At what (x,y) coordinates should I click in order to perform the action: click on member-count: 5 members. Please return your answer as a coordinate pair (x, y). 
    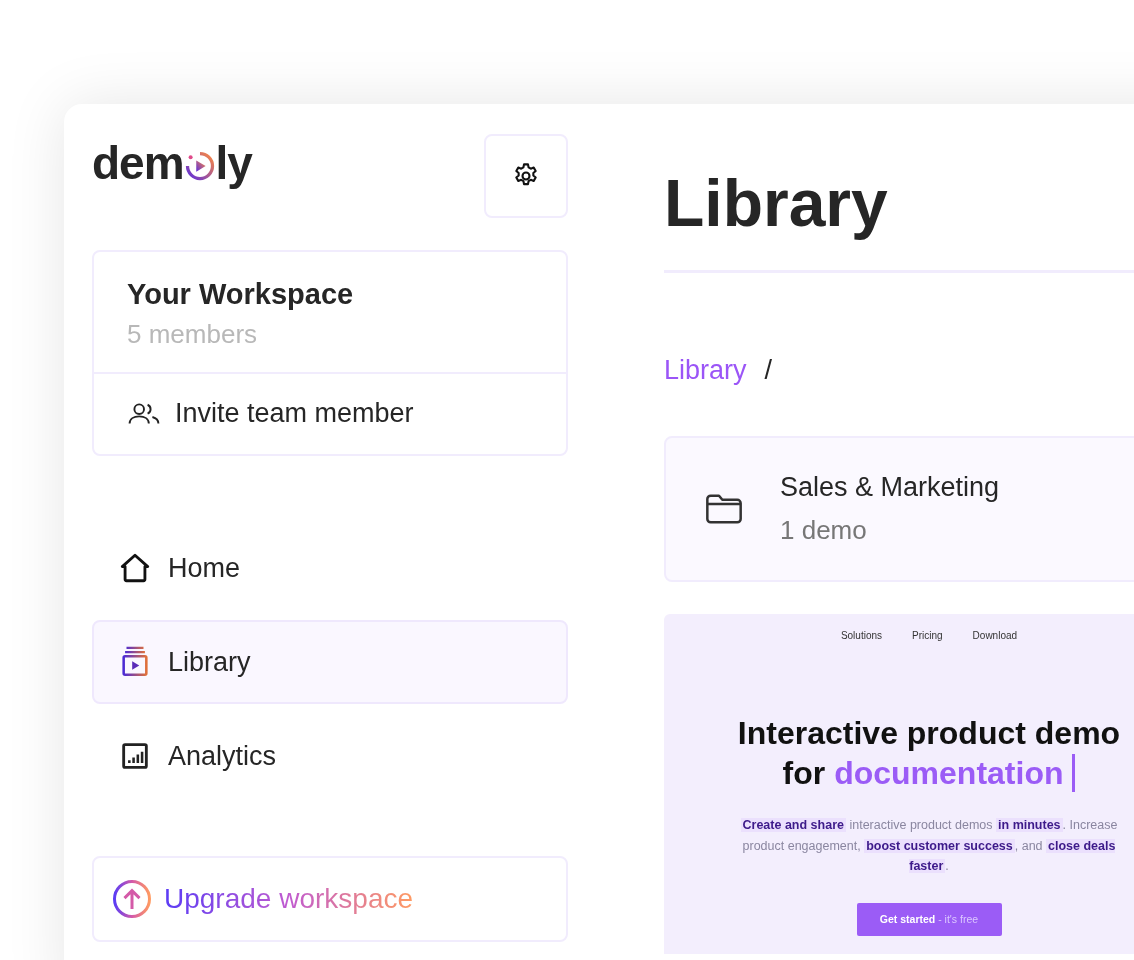
    Looking at the image, I should click on (193, 334).